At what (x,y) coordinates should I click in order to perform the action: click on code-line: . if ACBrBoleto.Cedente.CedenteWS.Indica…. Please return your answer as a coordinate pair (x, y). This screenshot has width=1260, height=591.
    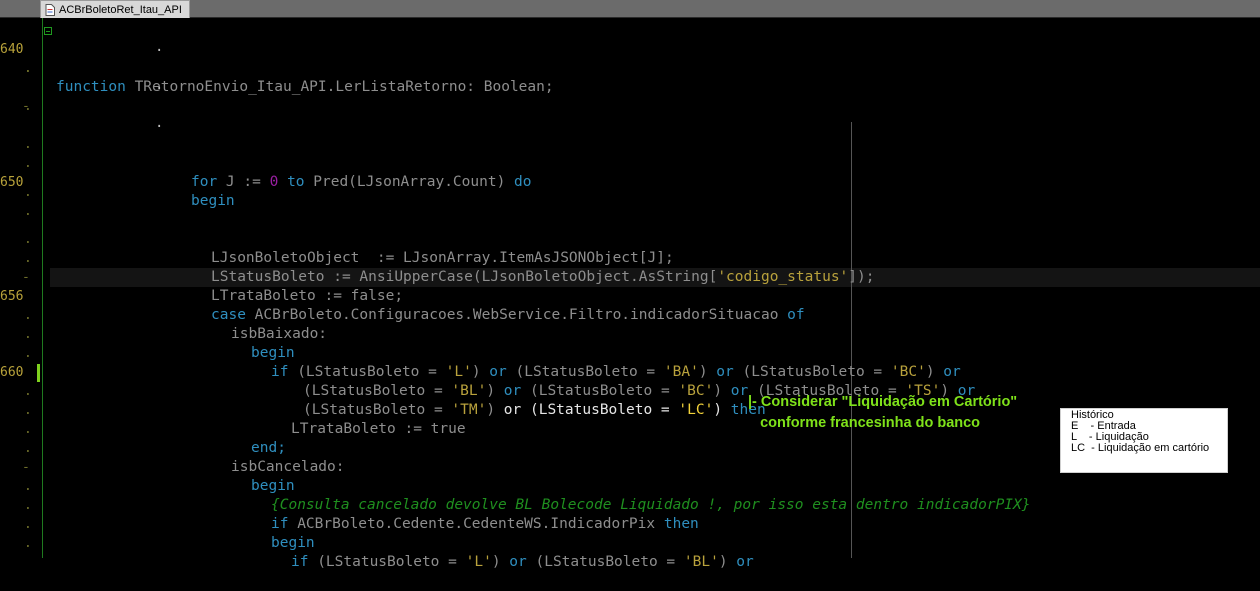
    Looking at the image, I should click on (361, 515).